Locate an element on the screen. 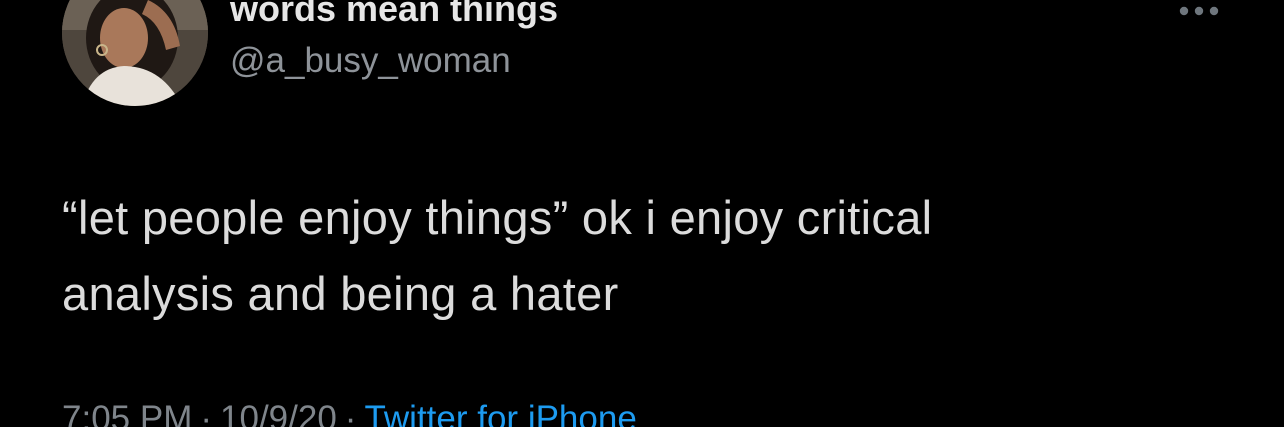 This screenshot has width=1284, height=427. avatar is located at coordinates (135, 53).